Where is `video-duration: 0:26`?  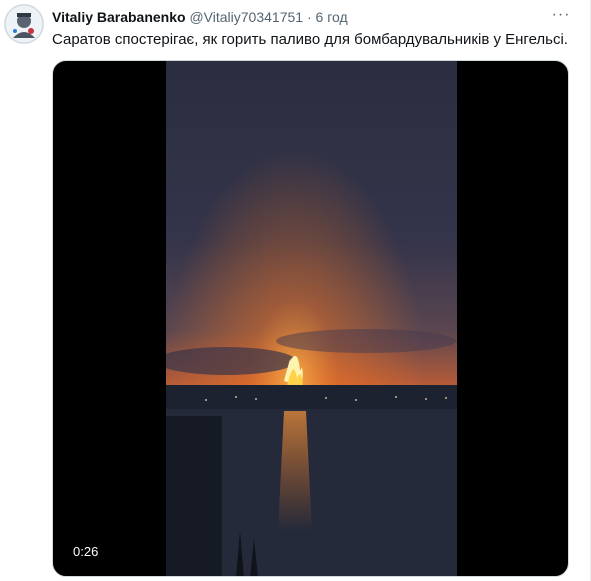 video-duration: 0:26 is located at coordinates (86, 552).